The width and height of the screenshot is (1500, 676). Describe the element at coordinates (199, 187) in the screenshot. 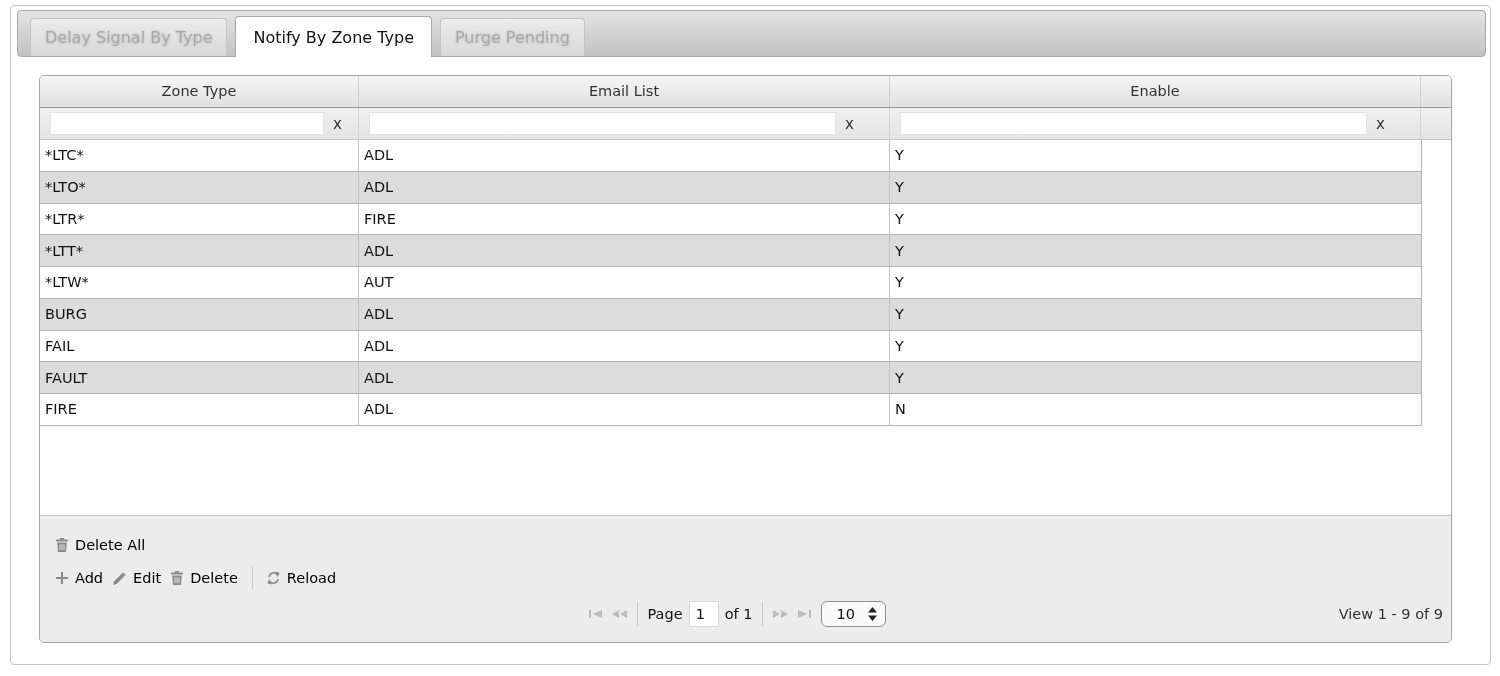

I see `table-cell: *LTO*` at that location.